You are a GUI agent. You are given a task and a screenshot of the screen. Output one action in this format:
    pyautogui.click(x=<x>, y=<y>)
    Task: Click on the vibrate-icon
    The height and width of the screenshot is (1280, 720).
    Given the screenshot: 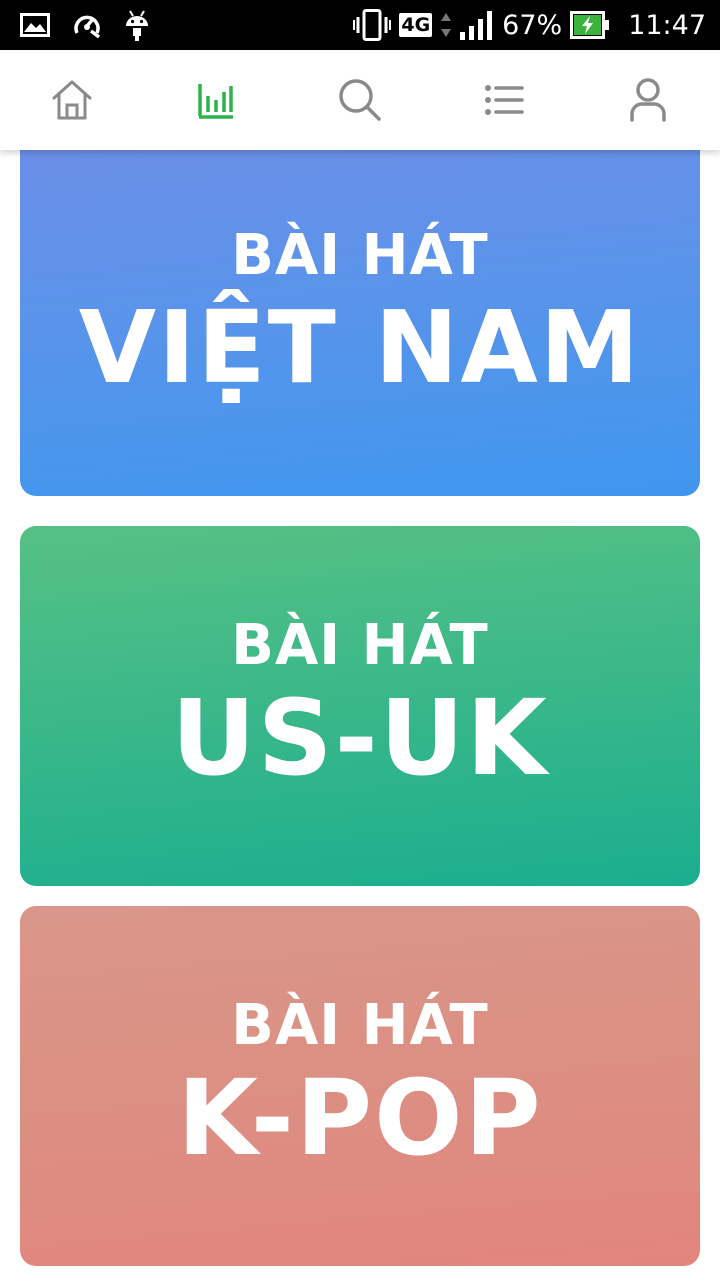 What is the action you would take?
    pyautogui.click(x=372, y=25)
    